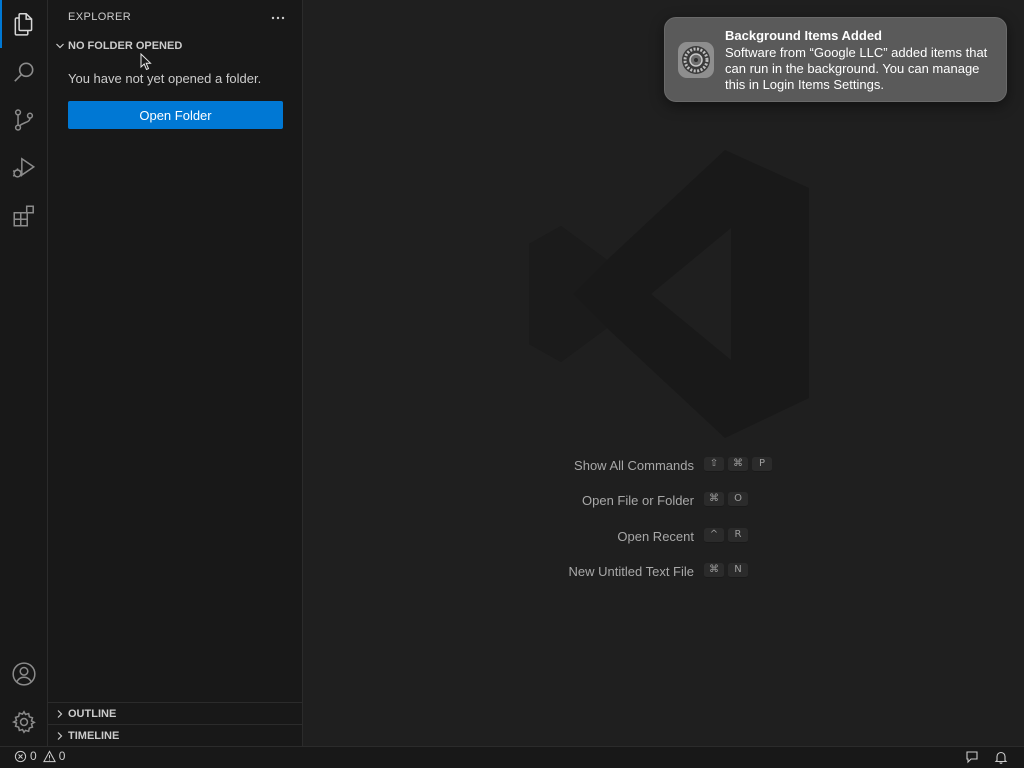 Image resolution: width=1024 pixels, height=768 pixels. What do you see at coordinates (726, 570) in the screenshot?
I see `keybinding: ⌘ N` at bounding box center [726, 570].